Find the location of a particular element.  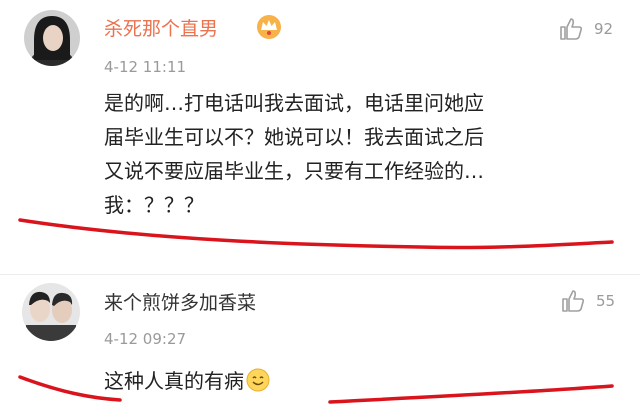

comment-line: 我：？？？ is located at coordinates (154, 205).